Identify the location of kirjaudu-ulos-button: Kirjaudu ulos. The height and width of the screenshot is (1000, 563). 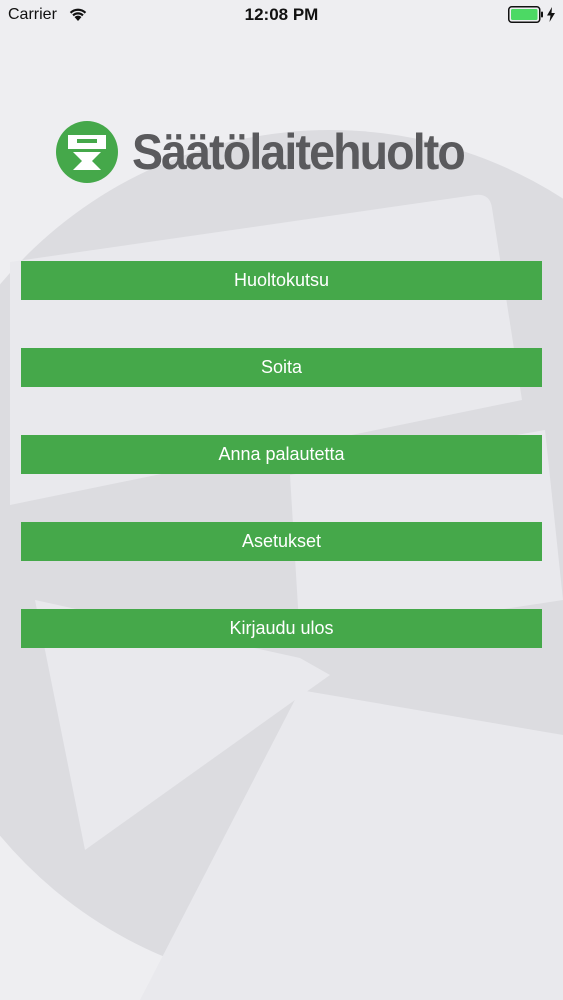
(281, 628).